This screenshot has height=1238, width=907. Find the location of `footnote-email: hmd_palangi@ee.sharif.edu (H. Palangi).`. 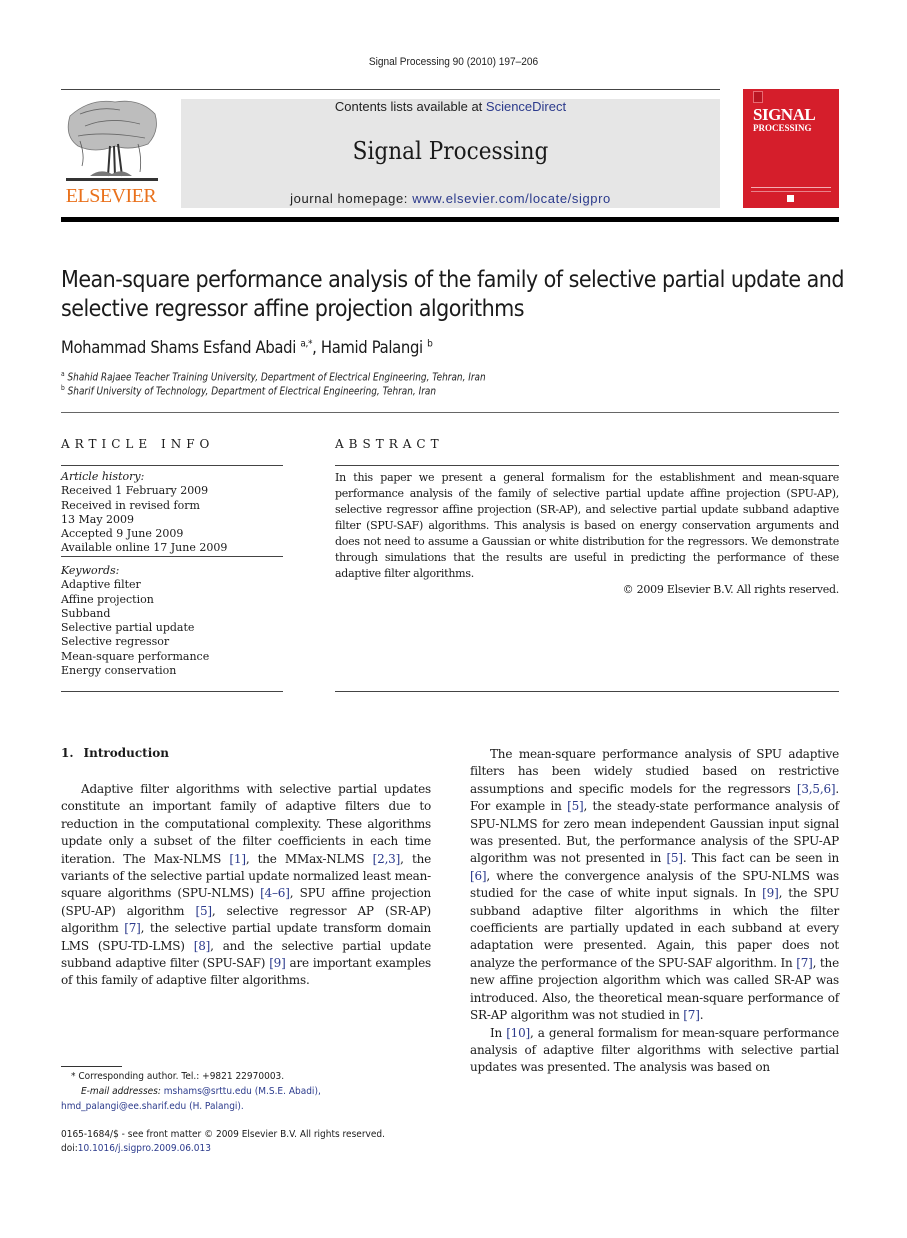

footnote-email: hmd_palangi@ee.sharif.edu (H. Palangi). is located at coordinates (152, 1107).